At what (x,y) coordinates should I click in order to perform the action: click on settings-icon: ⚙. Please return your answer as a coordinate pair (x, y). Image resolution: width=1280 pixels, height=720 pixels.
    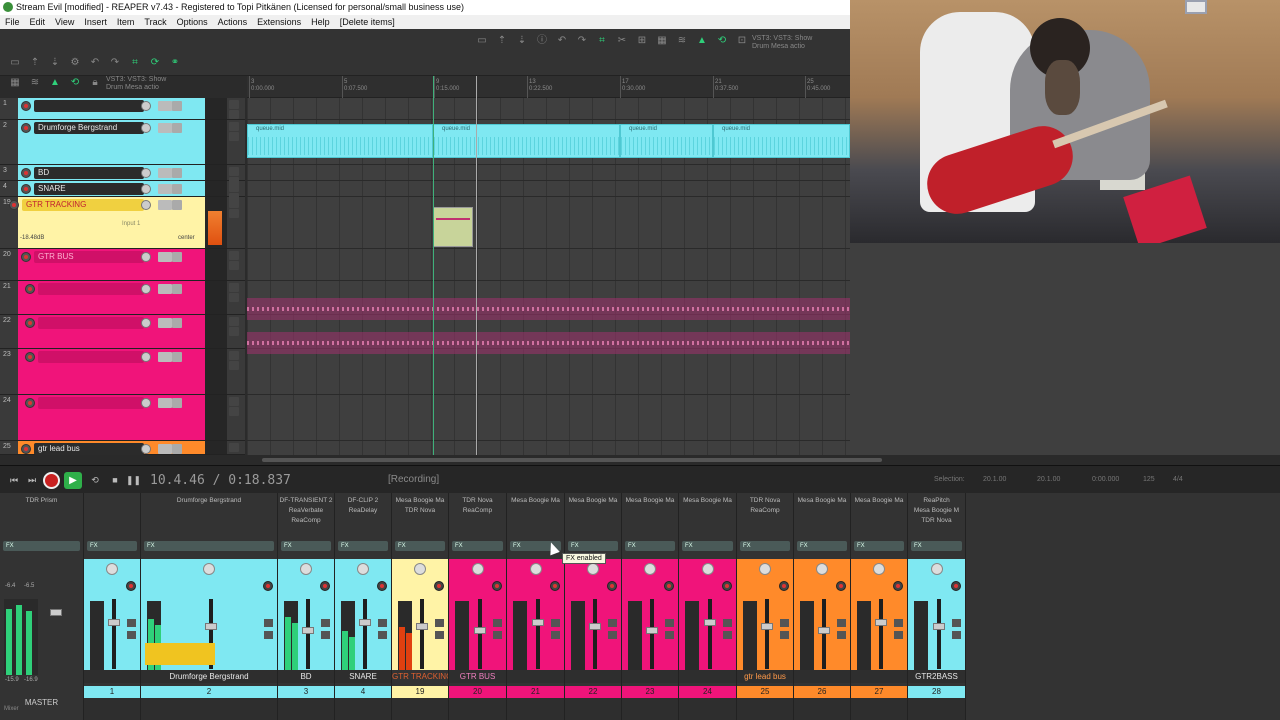
    Looking at the image, I should click on (75, 63).